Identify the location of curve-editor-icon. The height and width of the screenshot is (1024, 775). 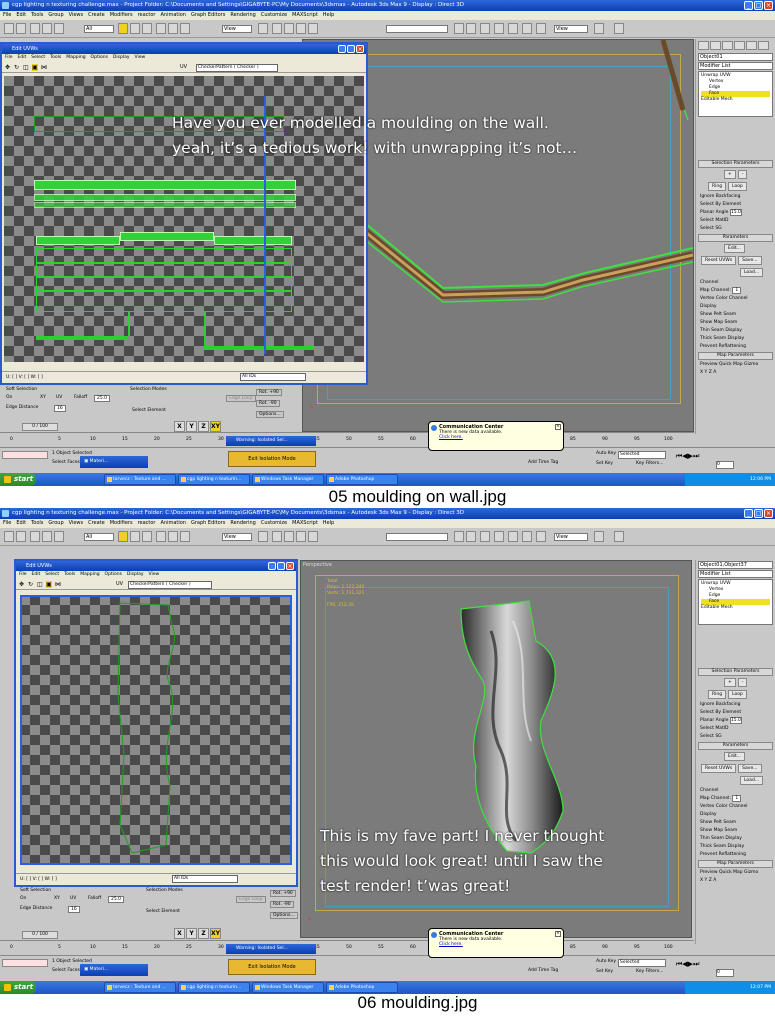
(499, 536).